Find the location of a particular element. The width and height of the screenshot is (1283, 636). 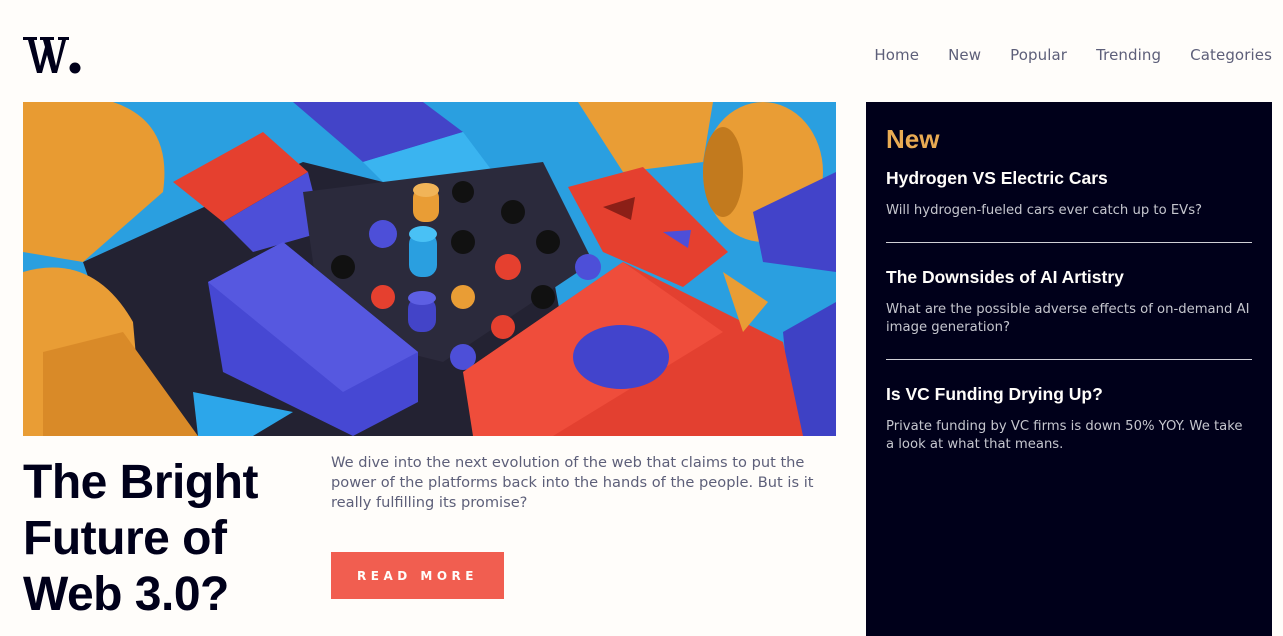

news-item-title: The Downsides of AI Artistry is located at coordinates (1069, 277).